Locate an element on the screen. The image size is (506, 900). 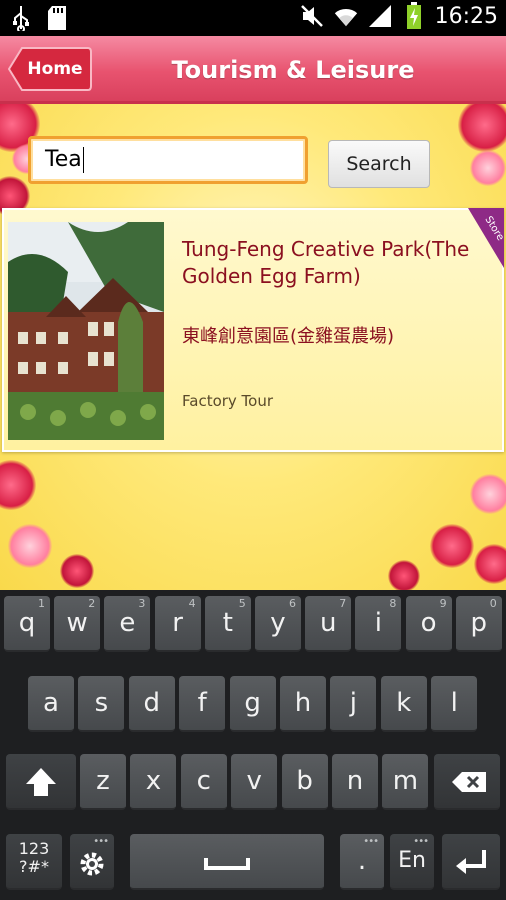
key-j-label: j is located at coordinates (353, 703).